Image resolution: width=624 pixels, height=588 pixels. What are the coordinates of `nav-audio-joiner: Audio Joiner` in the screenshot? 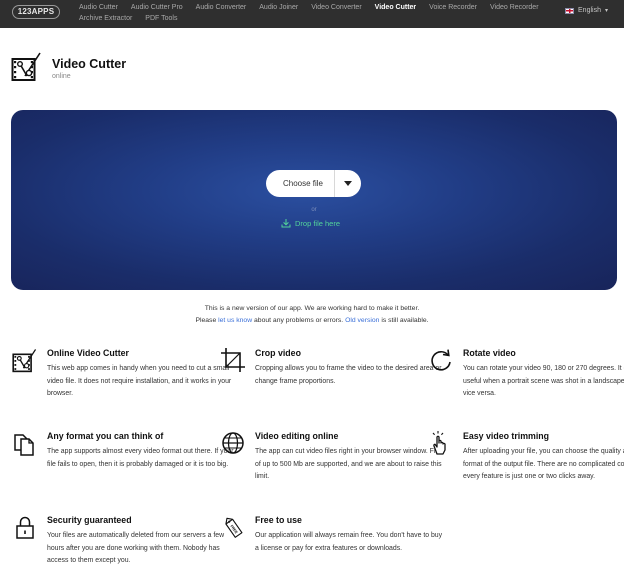 It's located at (278, 8).